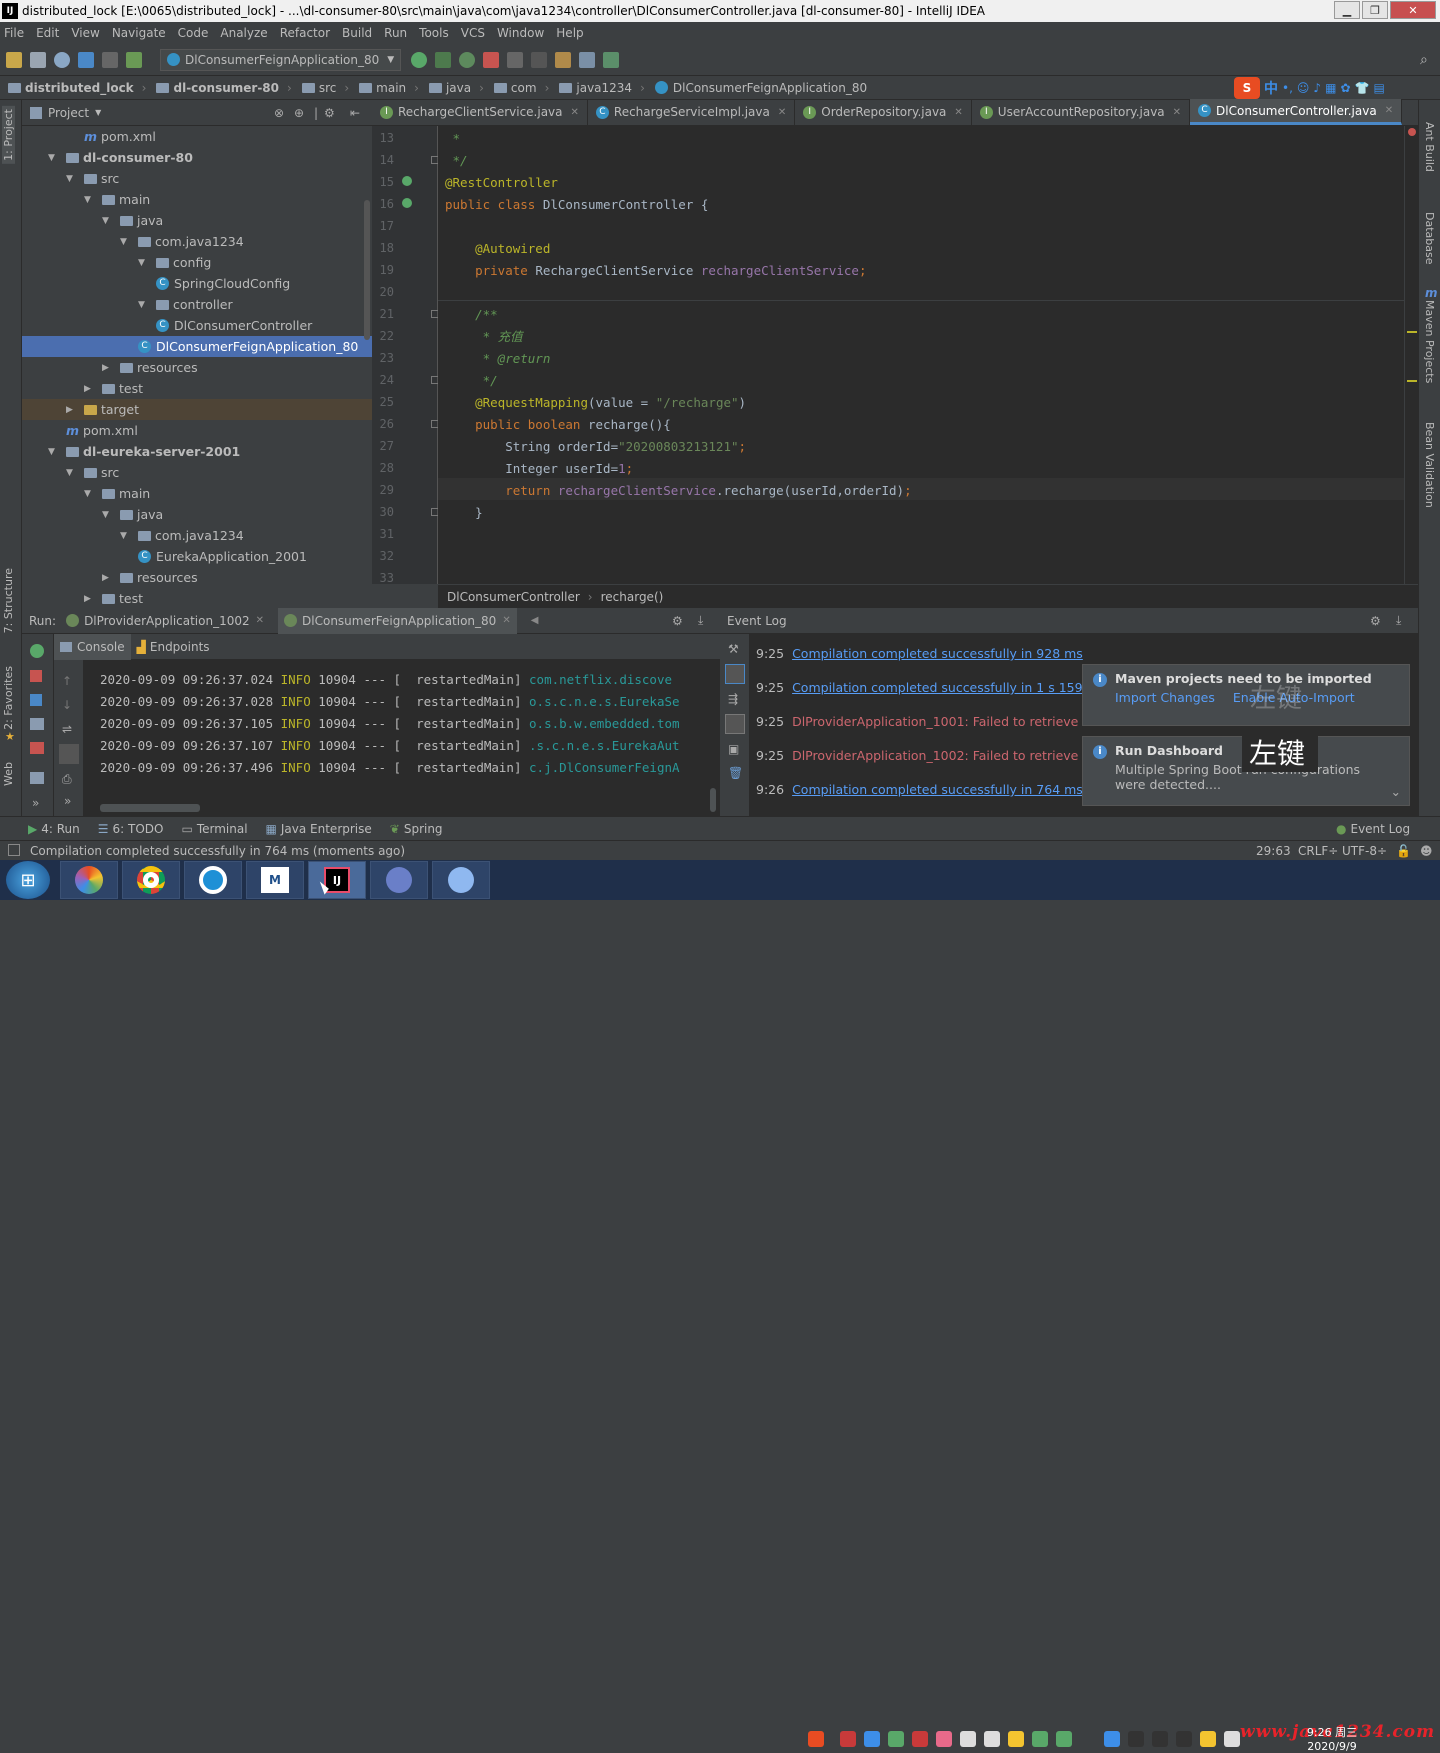 Image resolution: width=1440 pixels, height=1753 pixels. Describe the element at coordinates (1040, 1739) in the screenshot. I see `wechat-icon` at that location.